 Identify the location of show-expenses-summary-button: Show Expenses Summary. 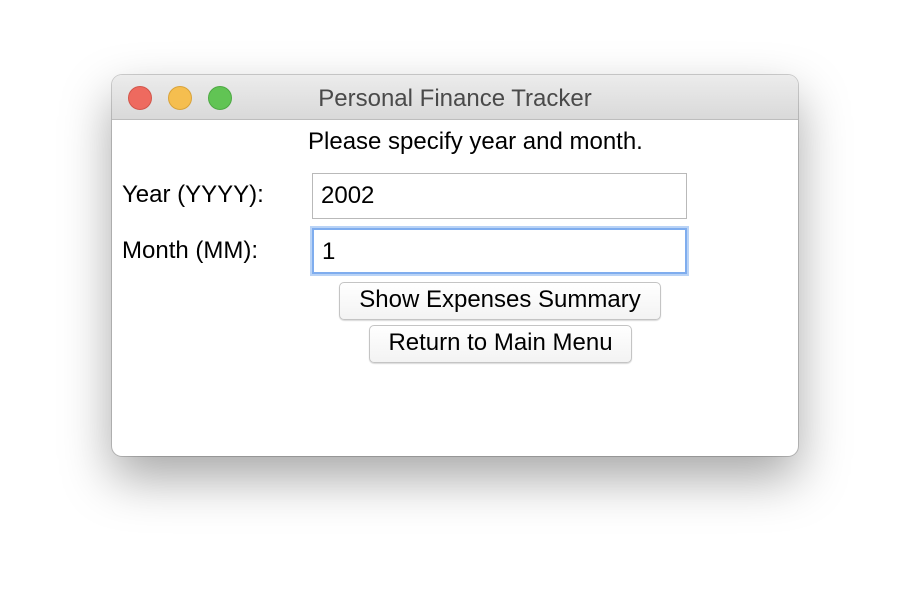
(500, 301).